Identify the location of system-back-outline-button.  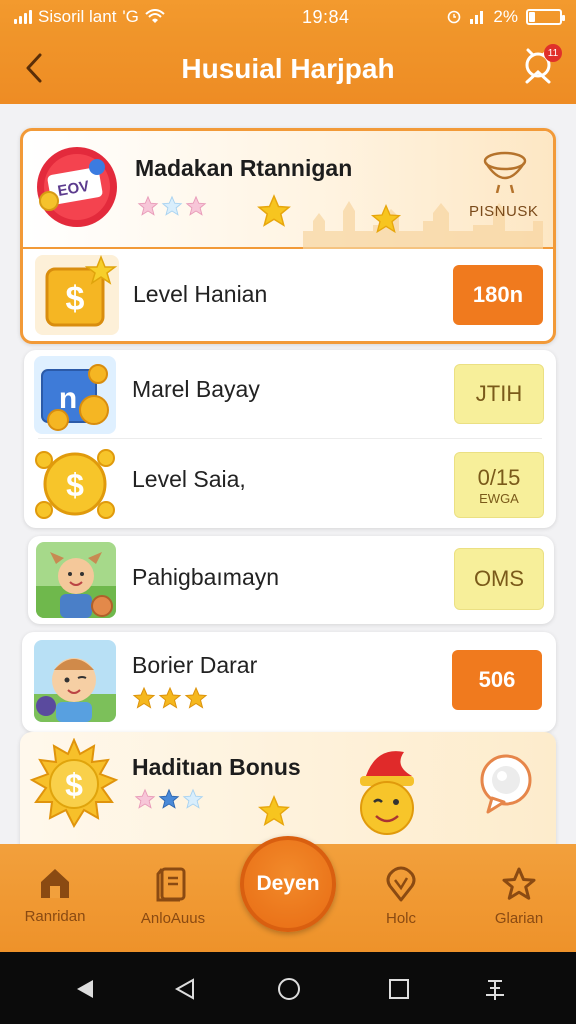
(185, 989).